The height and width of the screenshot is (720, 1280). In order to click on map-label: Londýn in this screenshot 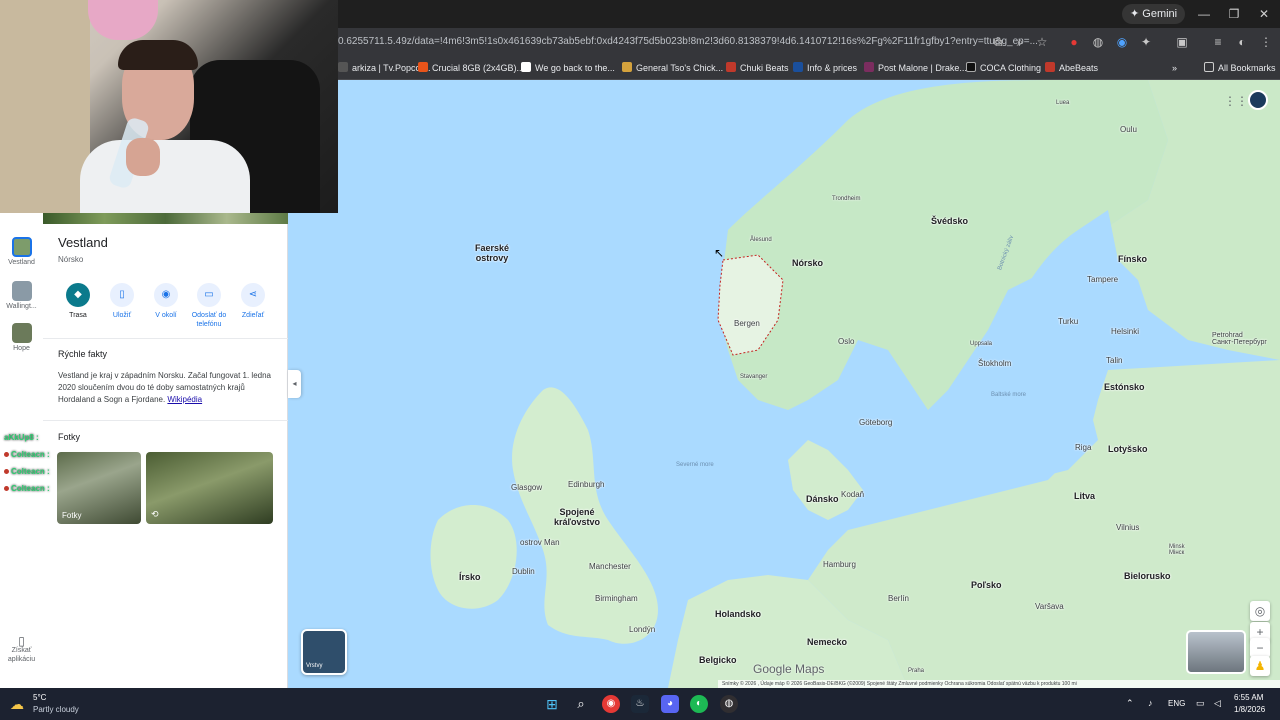, I will do `click(642, 629)`.